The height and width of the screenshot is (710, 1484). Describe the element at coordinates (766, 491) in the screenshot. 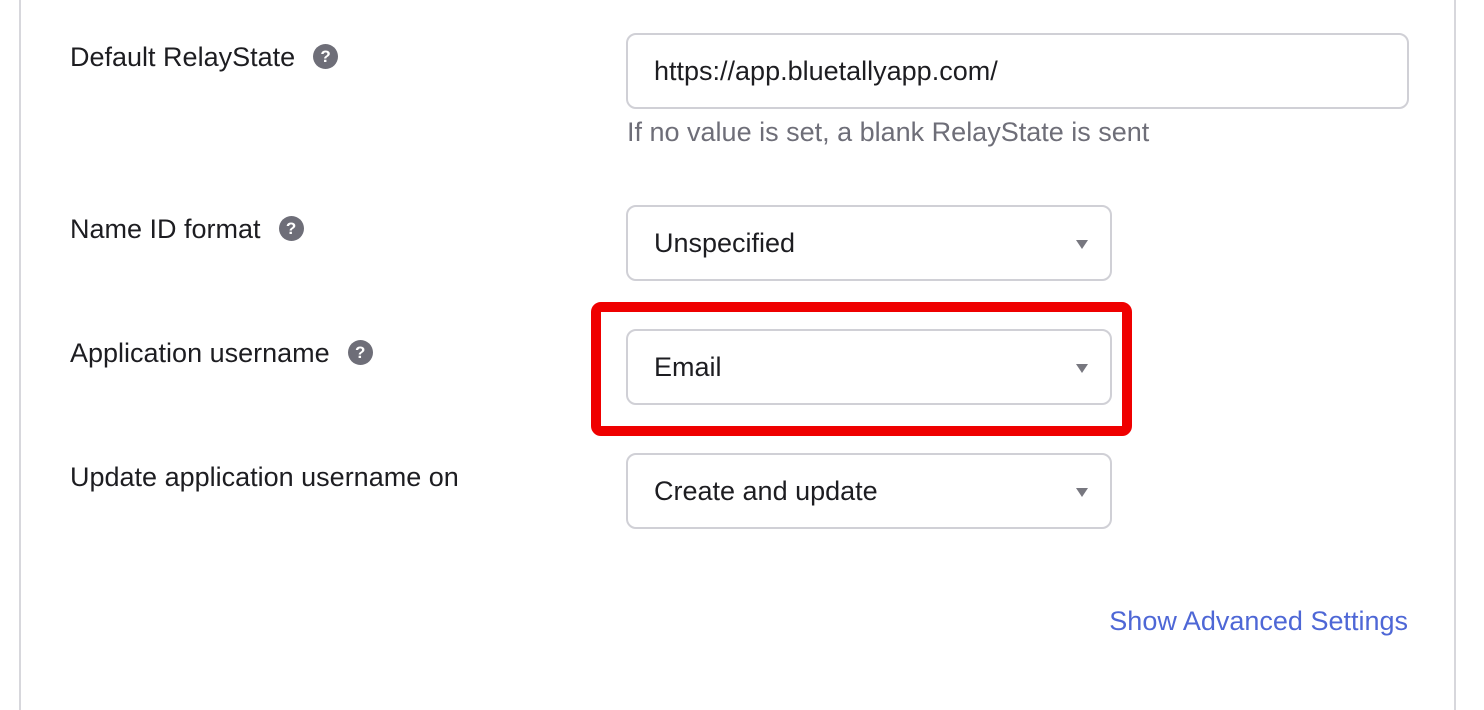

I see `update-username-on-value: Create and update` at that location.